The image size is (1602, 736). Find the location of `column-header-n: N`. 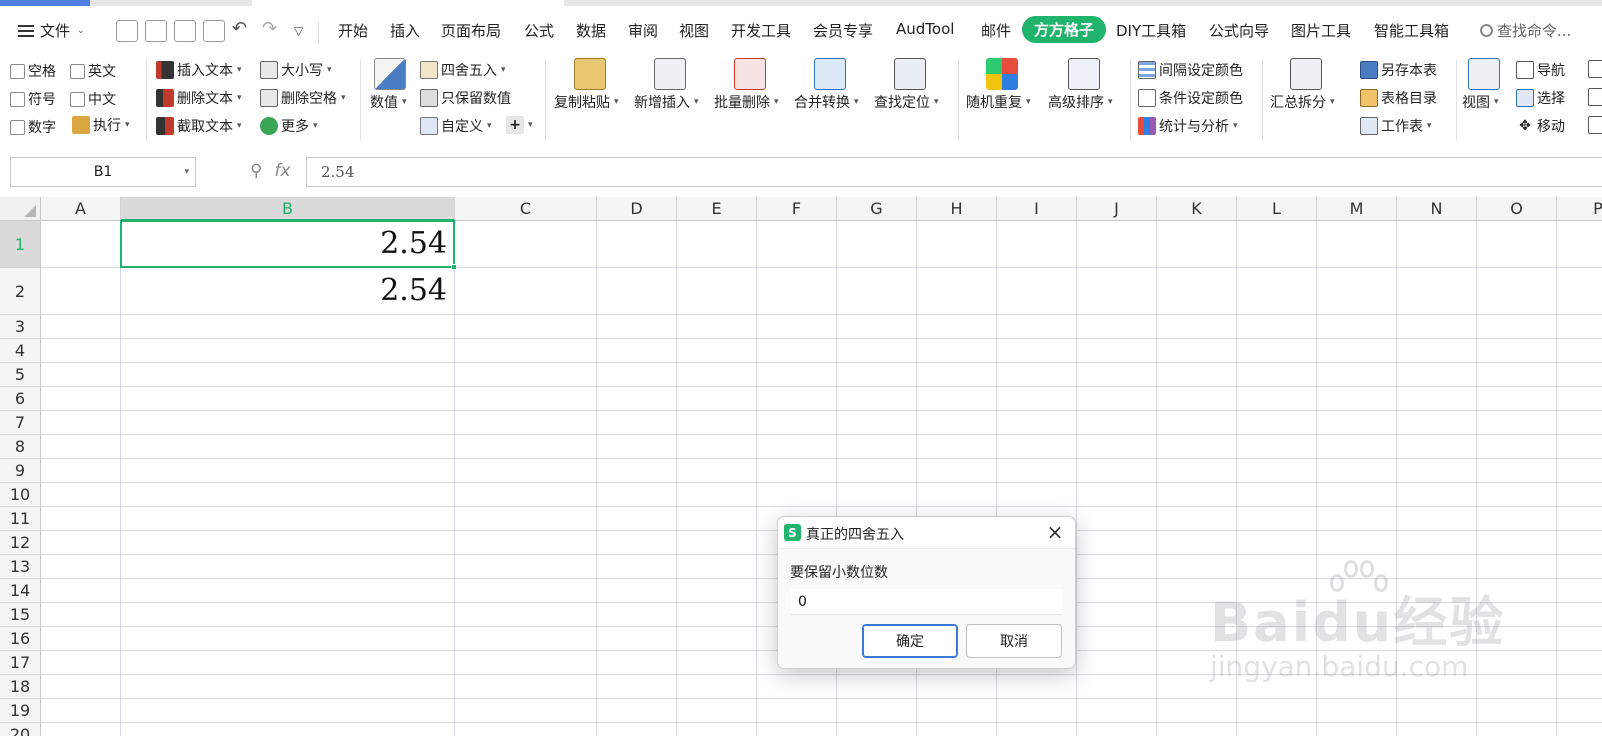

column-header-n: N is located at coordinates (1437, 209).